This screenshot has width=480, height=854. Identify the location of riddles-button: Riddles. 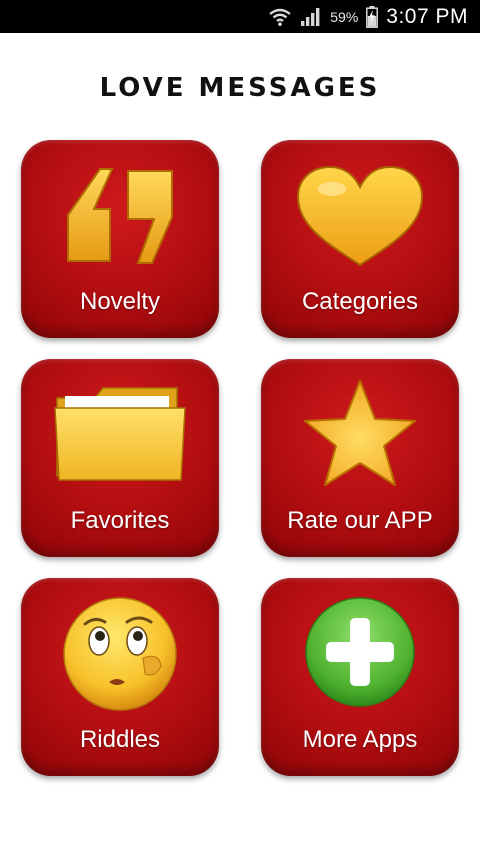
(120, 677).